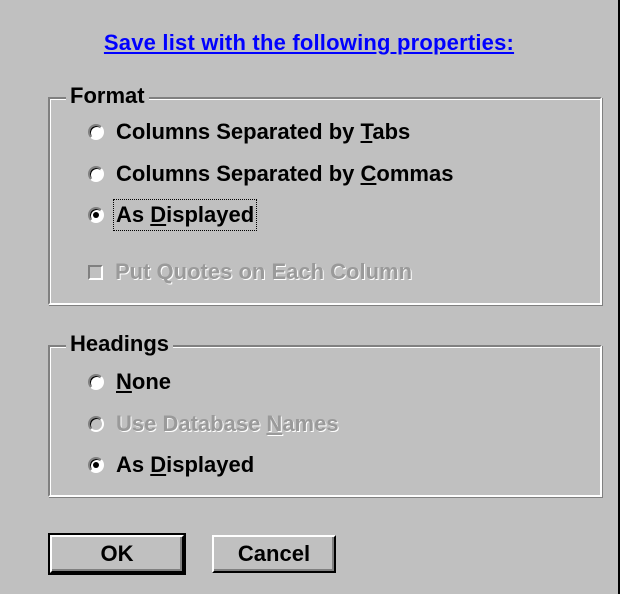 Image resolution: width=628 pixels, height=594 pixels. Describe the element at coordinates (144, 381) in the screenshot. I see `headings-none-label: None` at that location.